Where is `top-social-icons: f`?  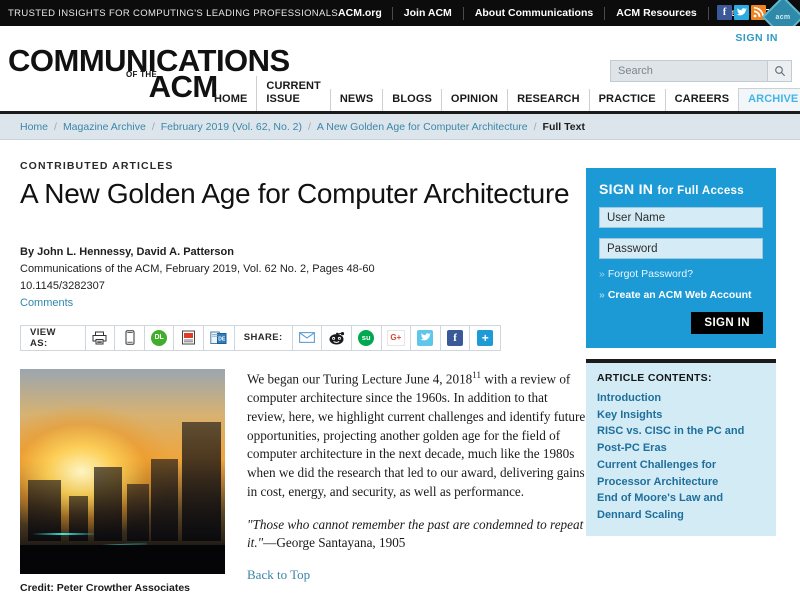 top-social-icons: f is located at coordinates (741, 12).